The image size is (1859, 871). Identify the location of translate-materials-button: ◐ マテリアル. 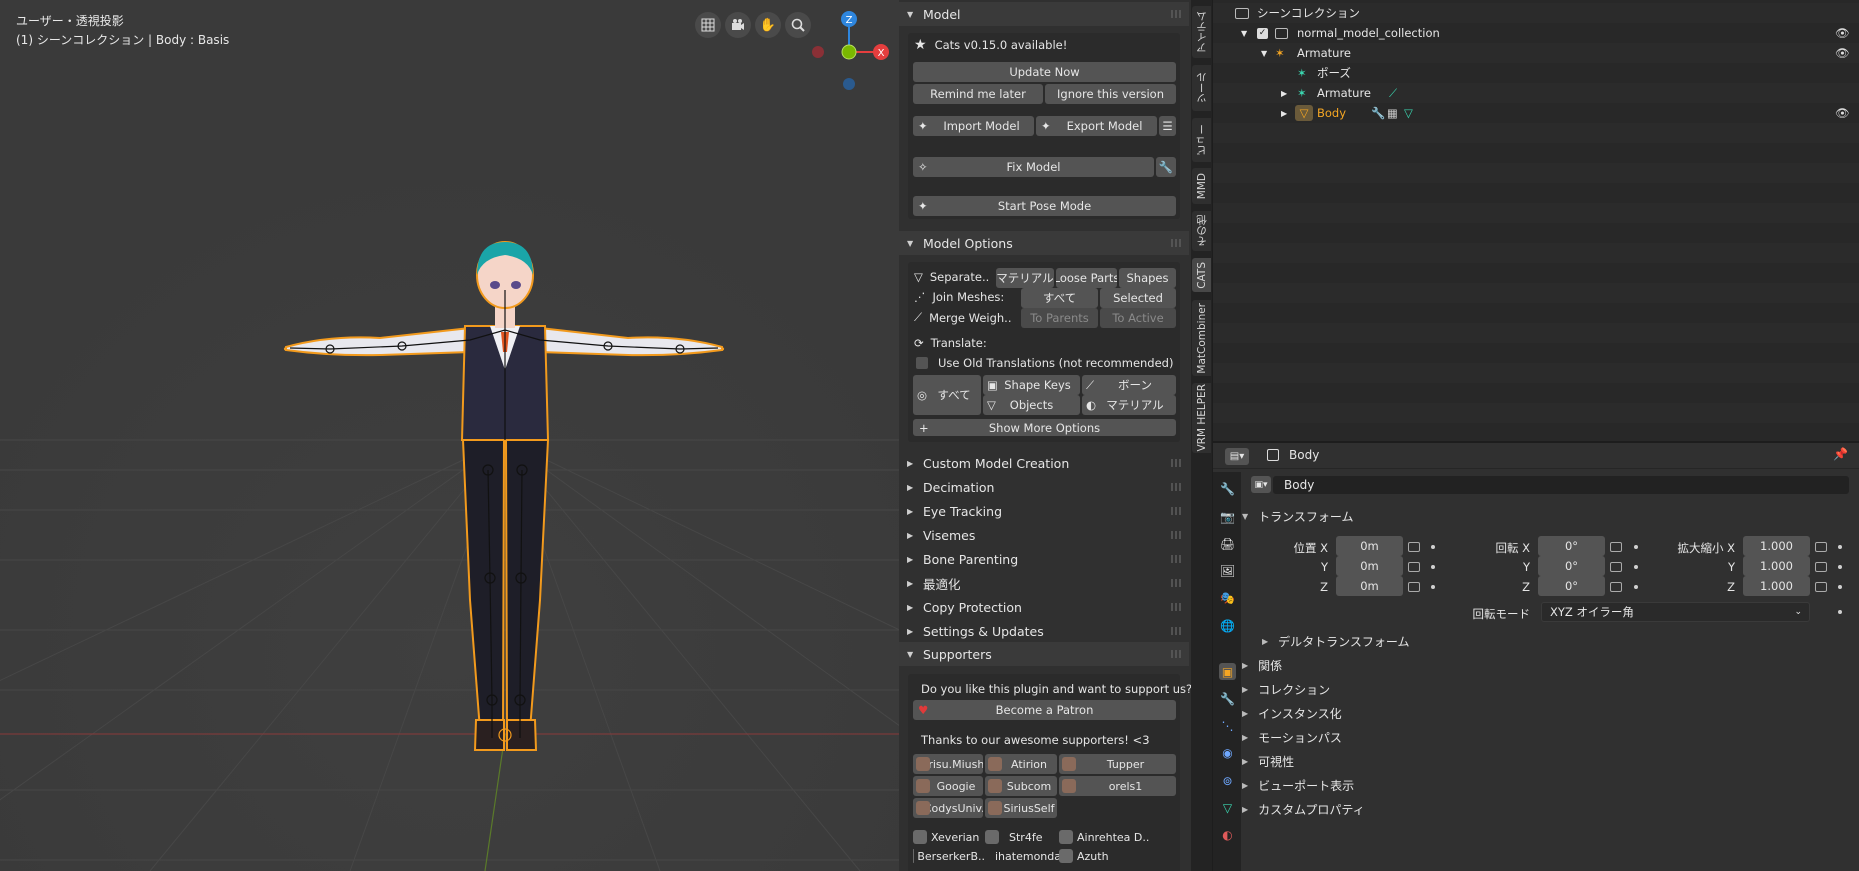
(1129, 405).